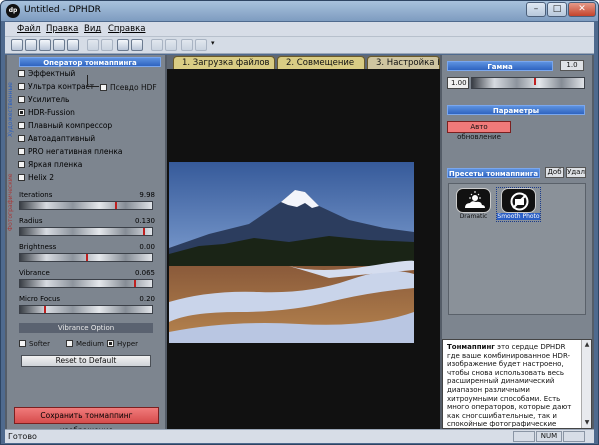  I want to click on delete-preset-button: Удал, so click(576, 172).